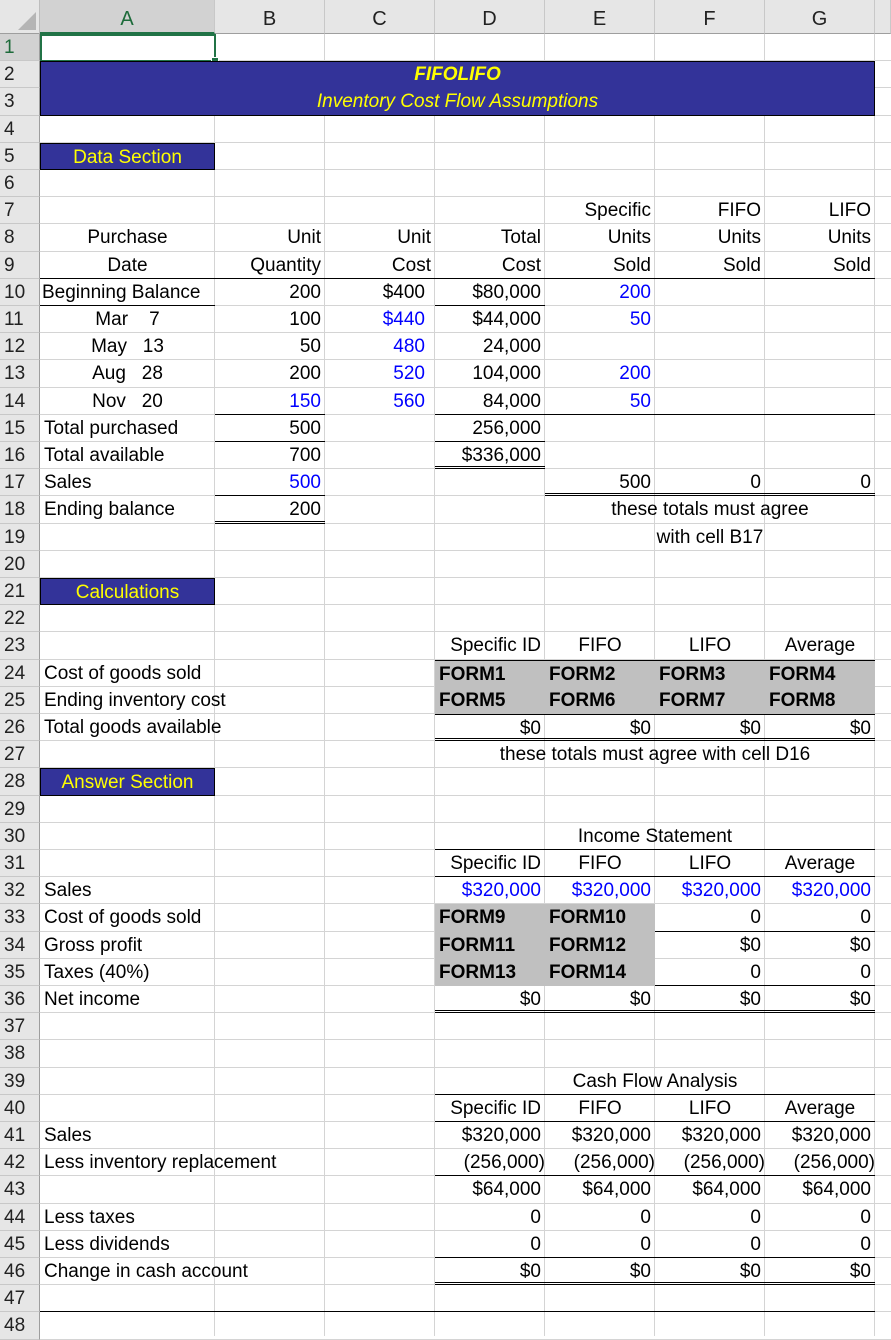  I want to click on total-cost: $44,000, so click(490, 319).